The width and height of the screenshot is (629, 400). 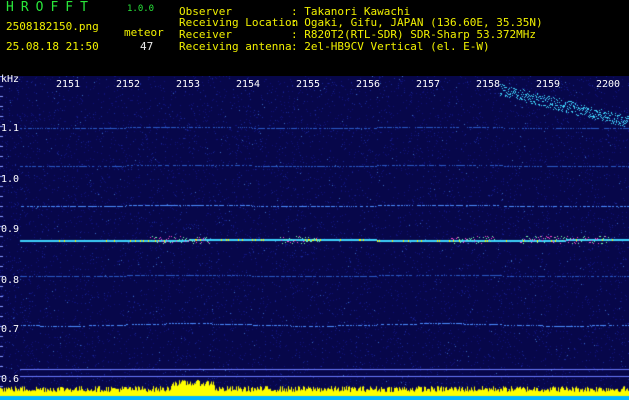 I want to click on meteor-label: meteor, so click(x=144, y=32).